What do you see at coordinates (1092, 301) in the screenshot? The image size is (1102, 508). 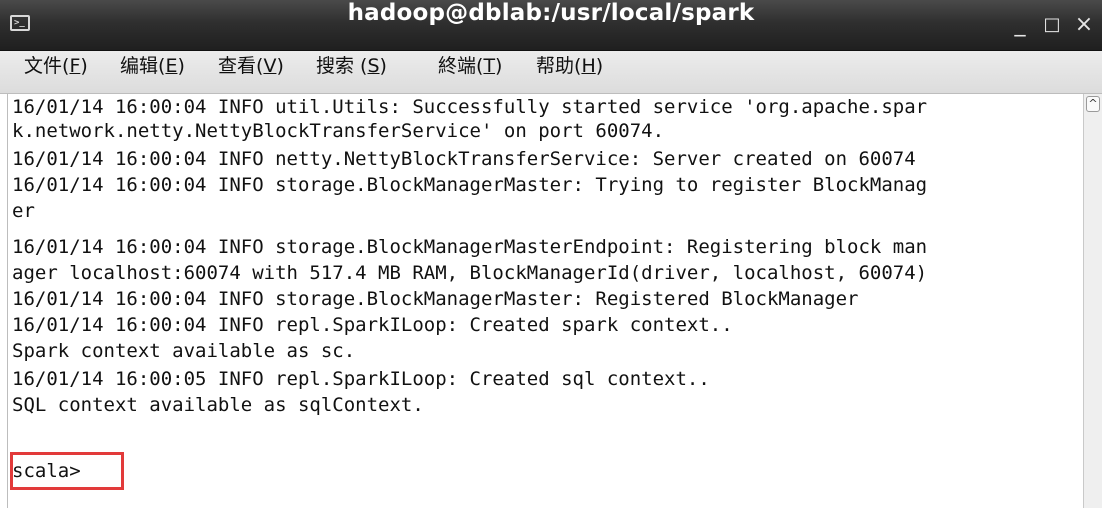 I see `vertical-scrollbar: ^` at bounding box center [1092, 301].